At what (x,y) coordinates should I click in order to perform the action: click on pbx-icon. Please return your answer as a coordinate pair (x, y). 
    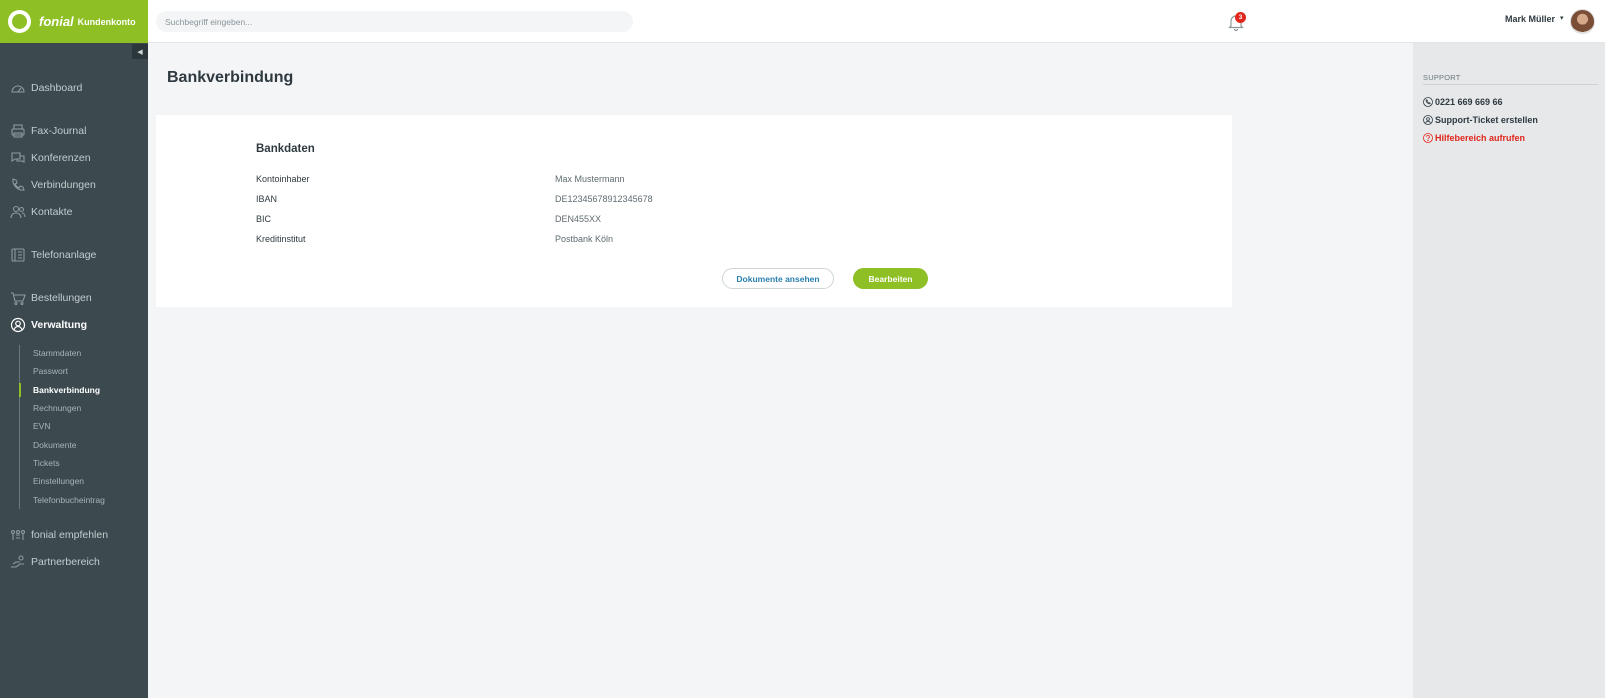
    Looking at the image, I should click on (18, 255).